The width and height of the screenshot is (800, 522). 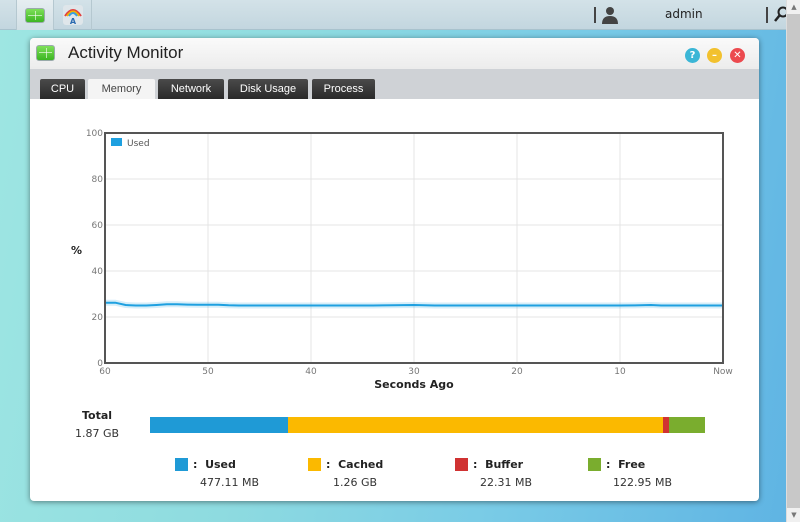 What do you see at coordinates (72, 21) in the screenshot?
I see `svg-text: A` at bounding box center [72, 21].